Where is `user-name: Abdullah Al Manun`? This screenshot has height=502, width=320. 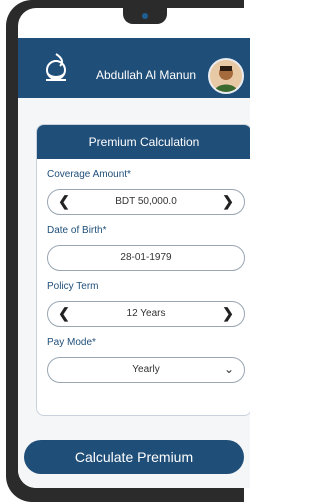 user-name: Abdullah Al Manun is located at coordinates (146, 75).